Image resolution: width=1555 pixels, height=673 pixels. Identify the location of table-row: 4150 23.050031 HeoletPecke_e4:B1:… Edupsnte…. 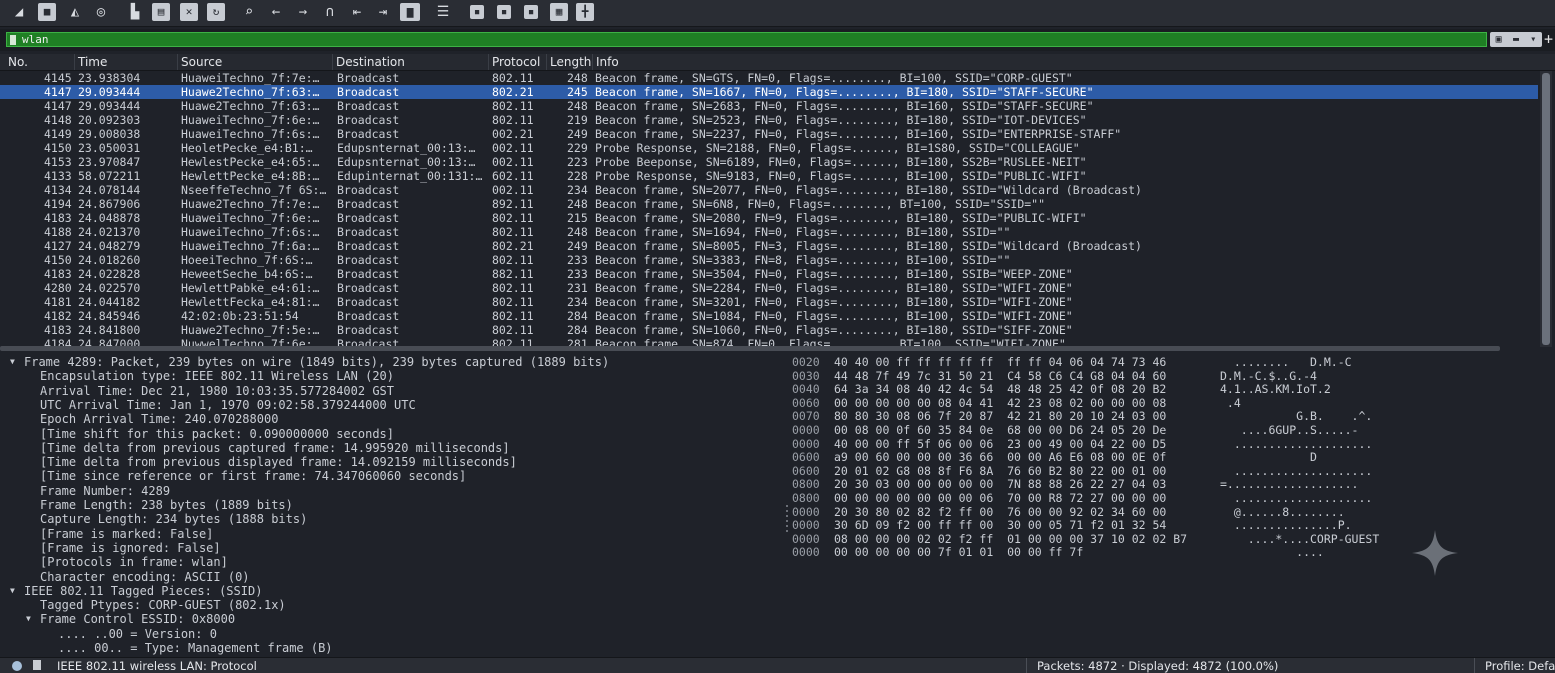
(769, 148).